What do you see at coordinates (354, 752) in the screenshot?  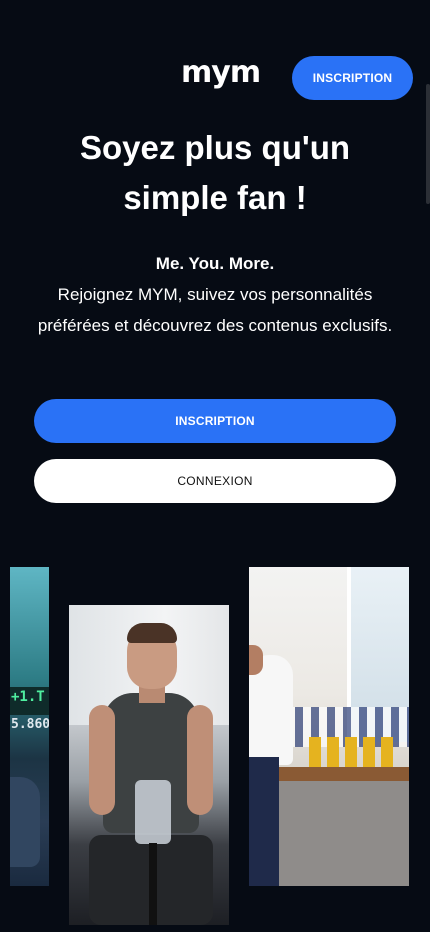 I see `kitchen-bottles` at bounding box center [354, 752].